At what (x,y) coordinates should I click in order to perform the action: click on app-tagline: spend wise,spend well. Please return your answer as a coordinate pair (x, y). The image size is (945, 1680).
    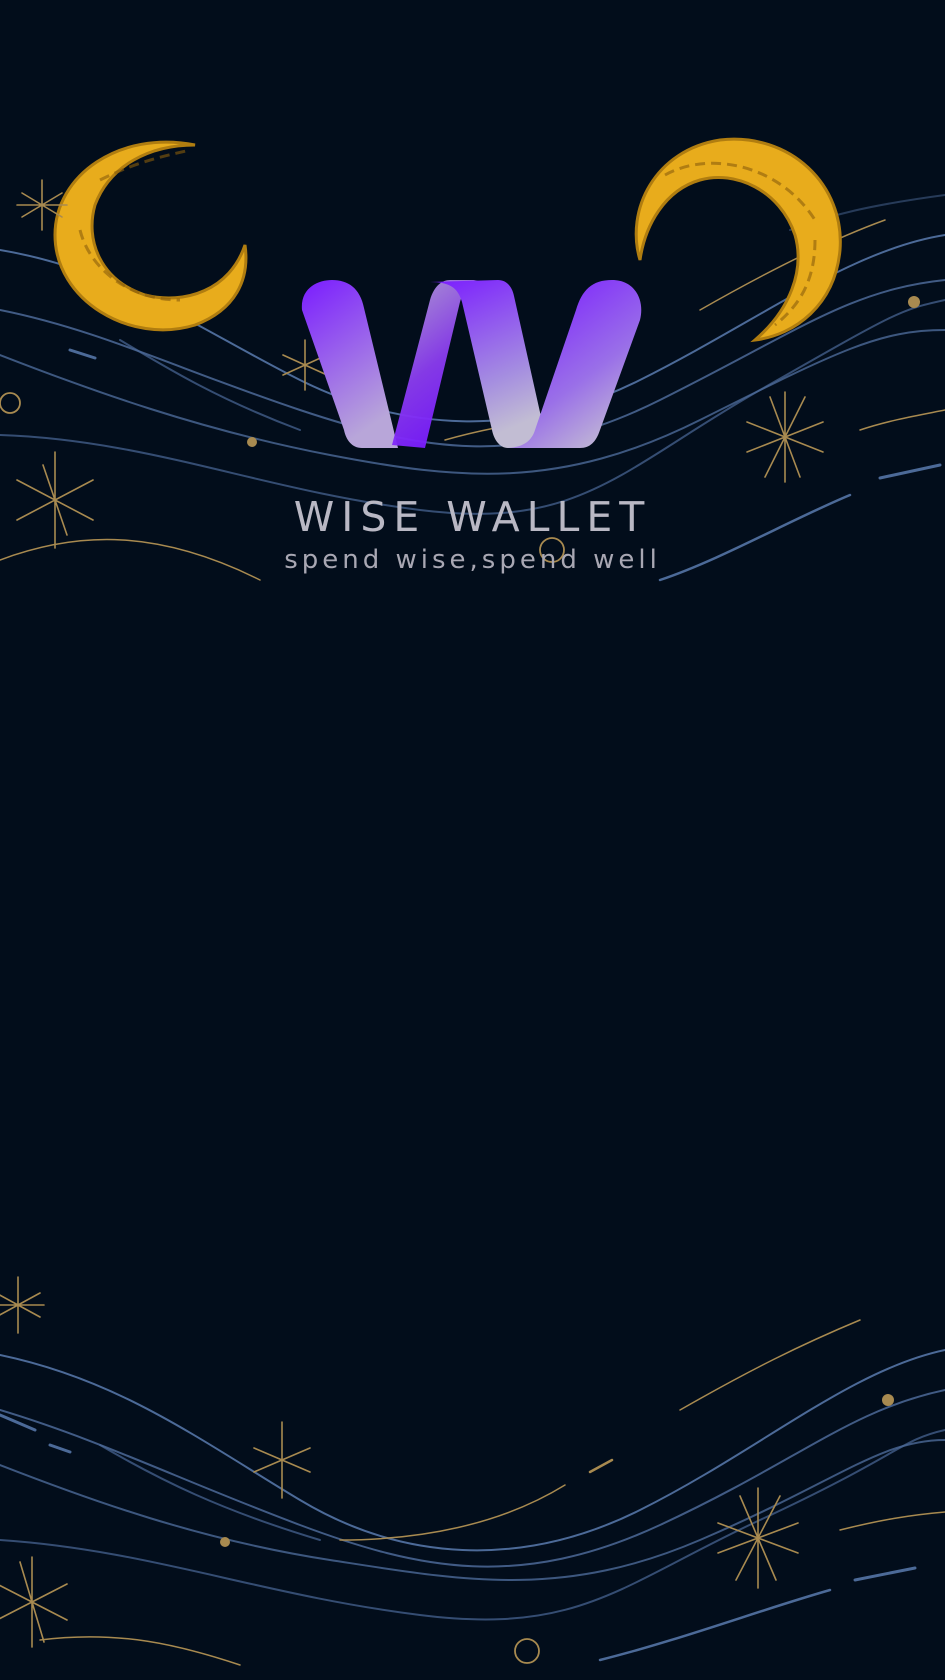
    Looking at the image, I should click on (472, 560).